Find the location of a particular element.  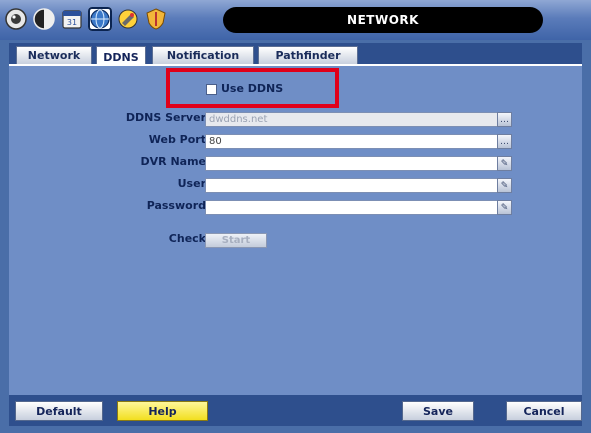

password-field is located at coordinates (358, 207).